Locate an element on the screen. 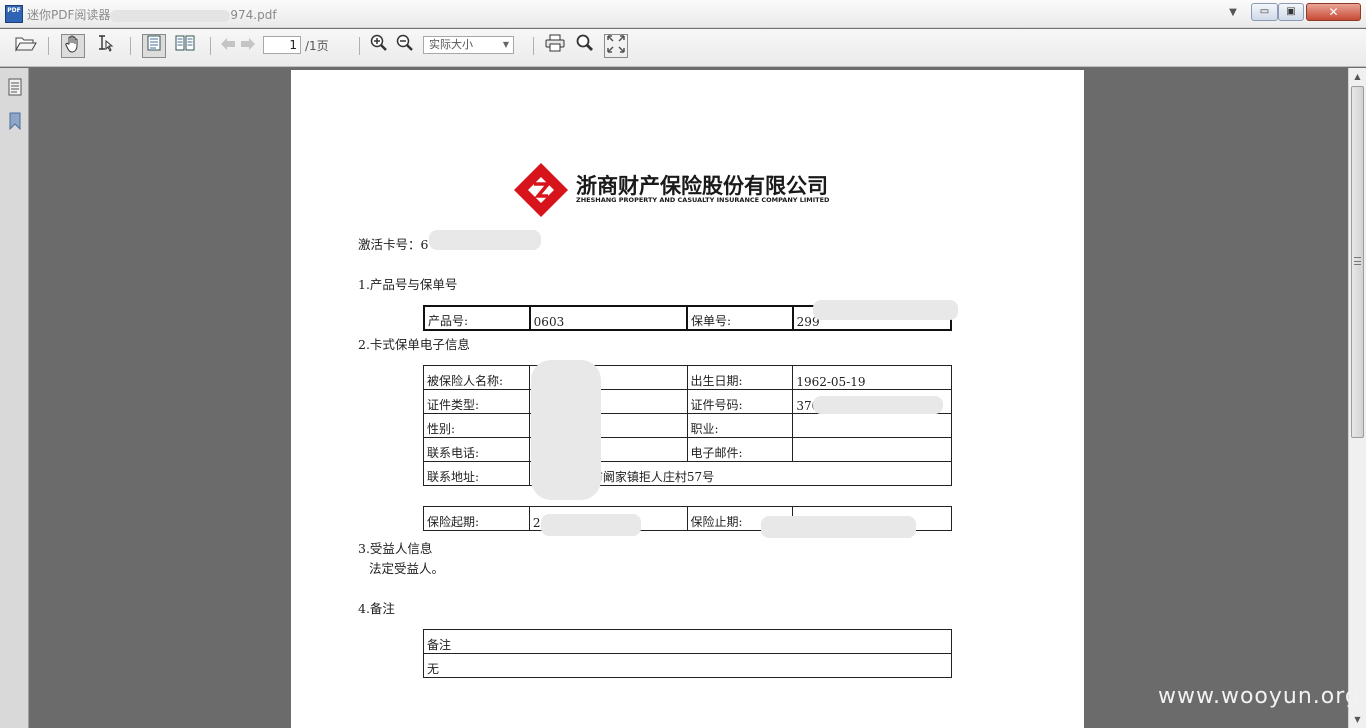  left-sidebar is located at coordinates (14, 398).